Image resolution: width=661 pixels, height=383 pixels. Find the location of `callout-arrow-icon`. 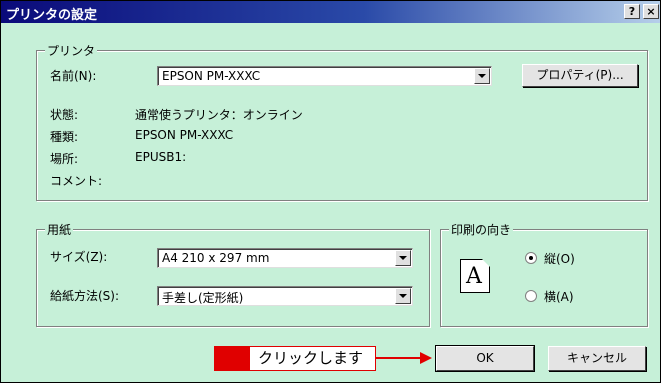

callout-arrow-icon is located at coordinates (404, 358).